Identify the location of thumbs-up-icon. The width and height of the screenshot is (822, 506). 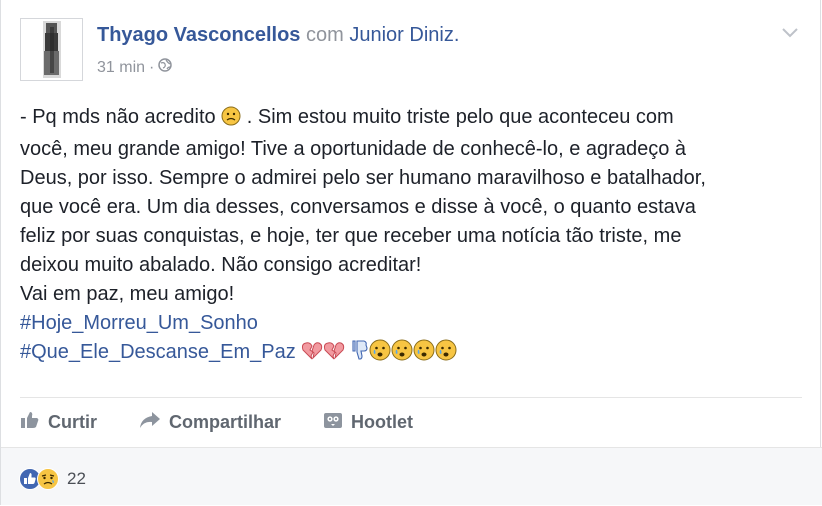
(30, 422).